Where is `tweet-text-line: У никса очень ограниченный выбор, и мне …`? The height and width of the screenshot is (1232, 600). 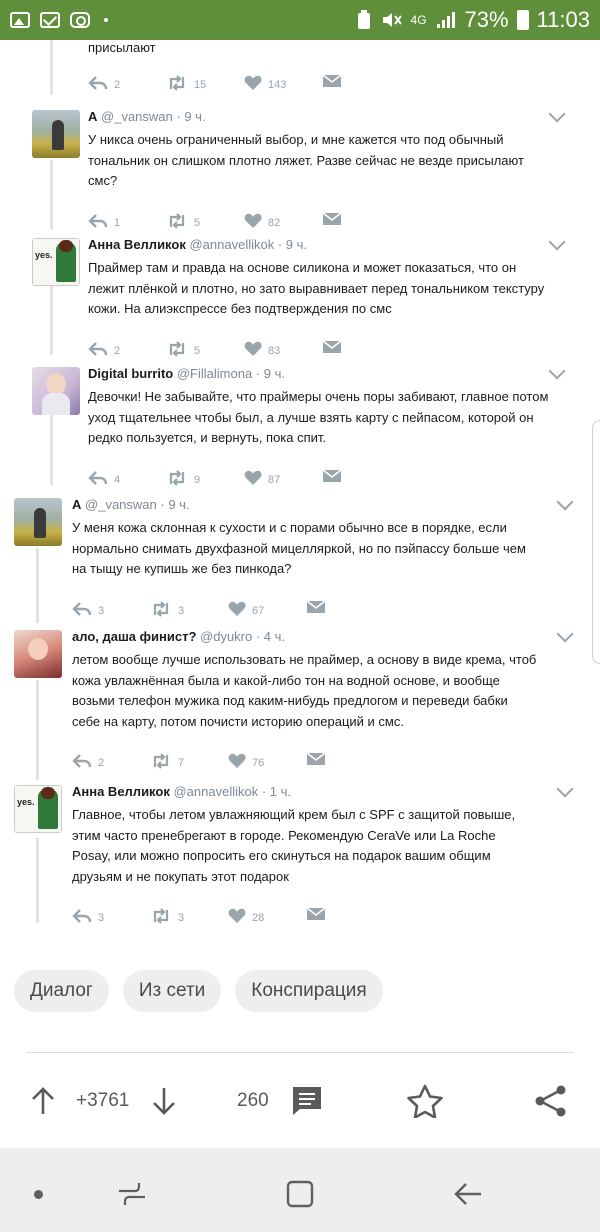 tweet-text-line: У никса очень ограниченный выбор, и мне … is located at coordinates (296, 139).